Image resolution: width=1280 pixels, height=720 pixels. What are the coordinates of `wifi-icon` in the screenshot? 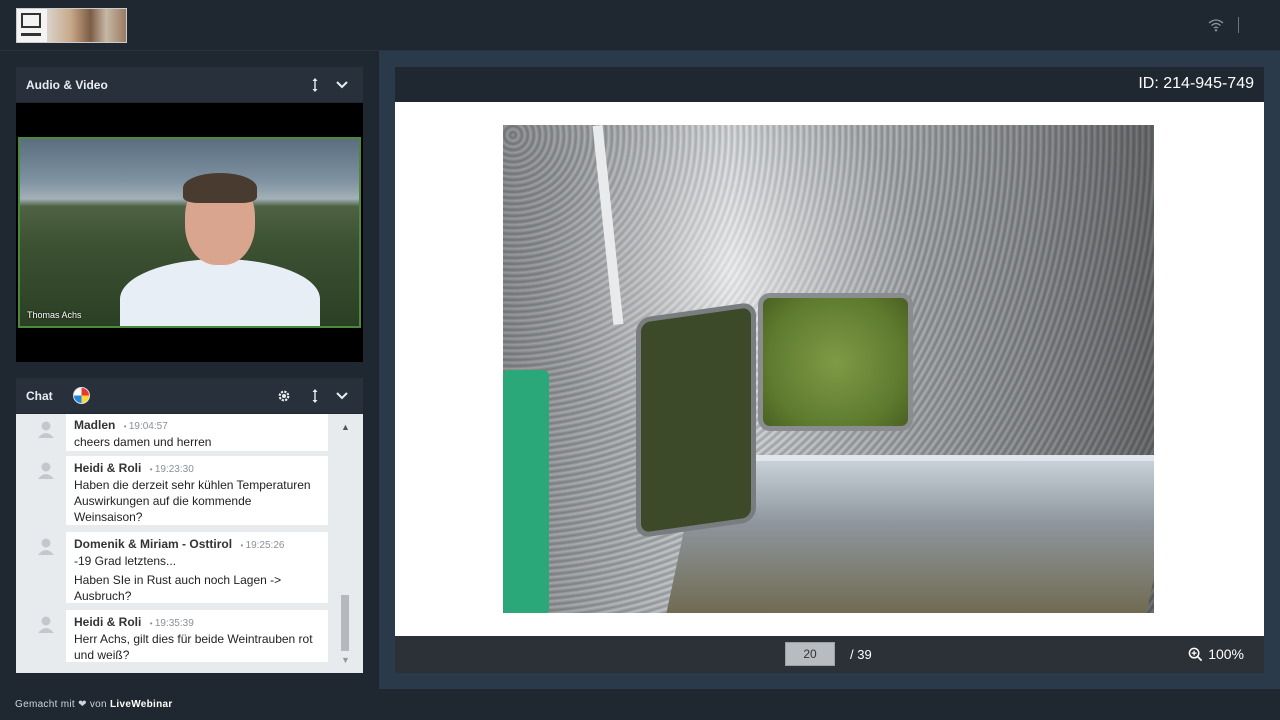 It's located at (1216, 25).